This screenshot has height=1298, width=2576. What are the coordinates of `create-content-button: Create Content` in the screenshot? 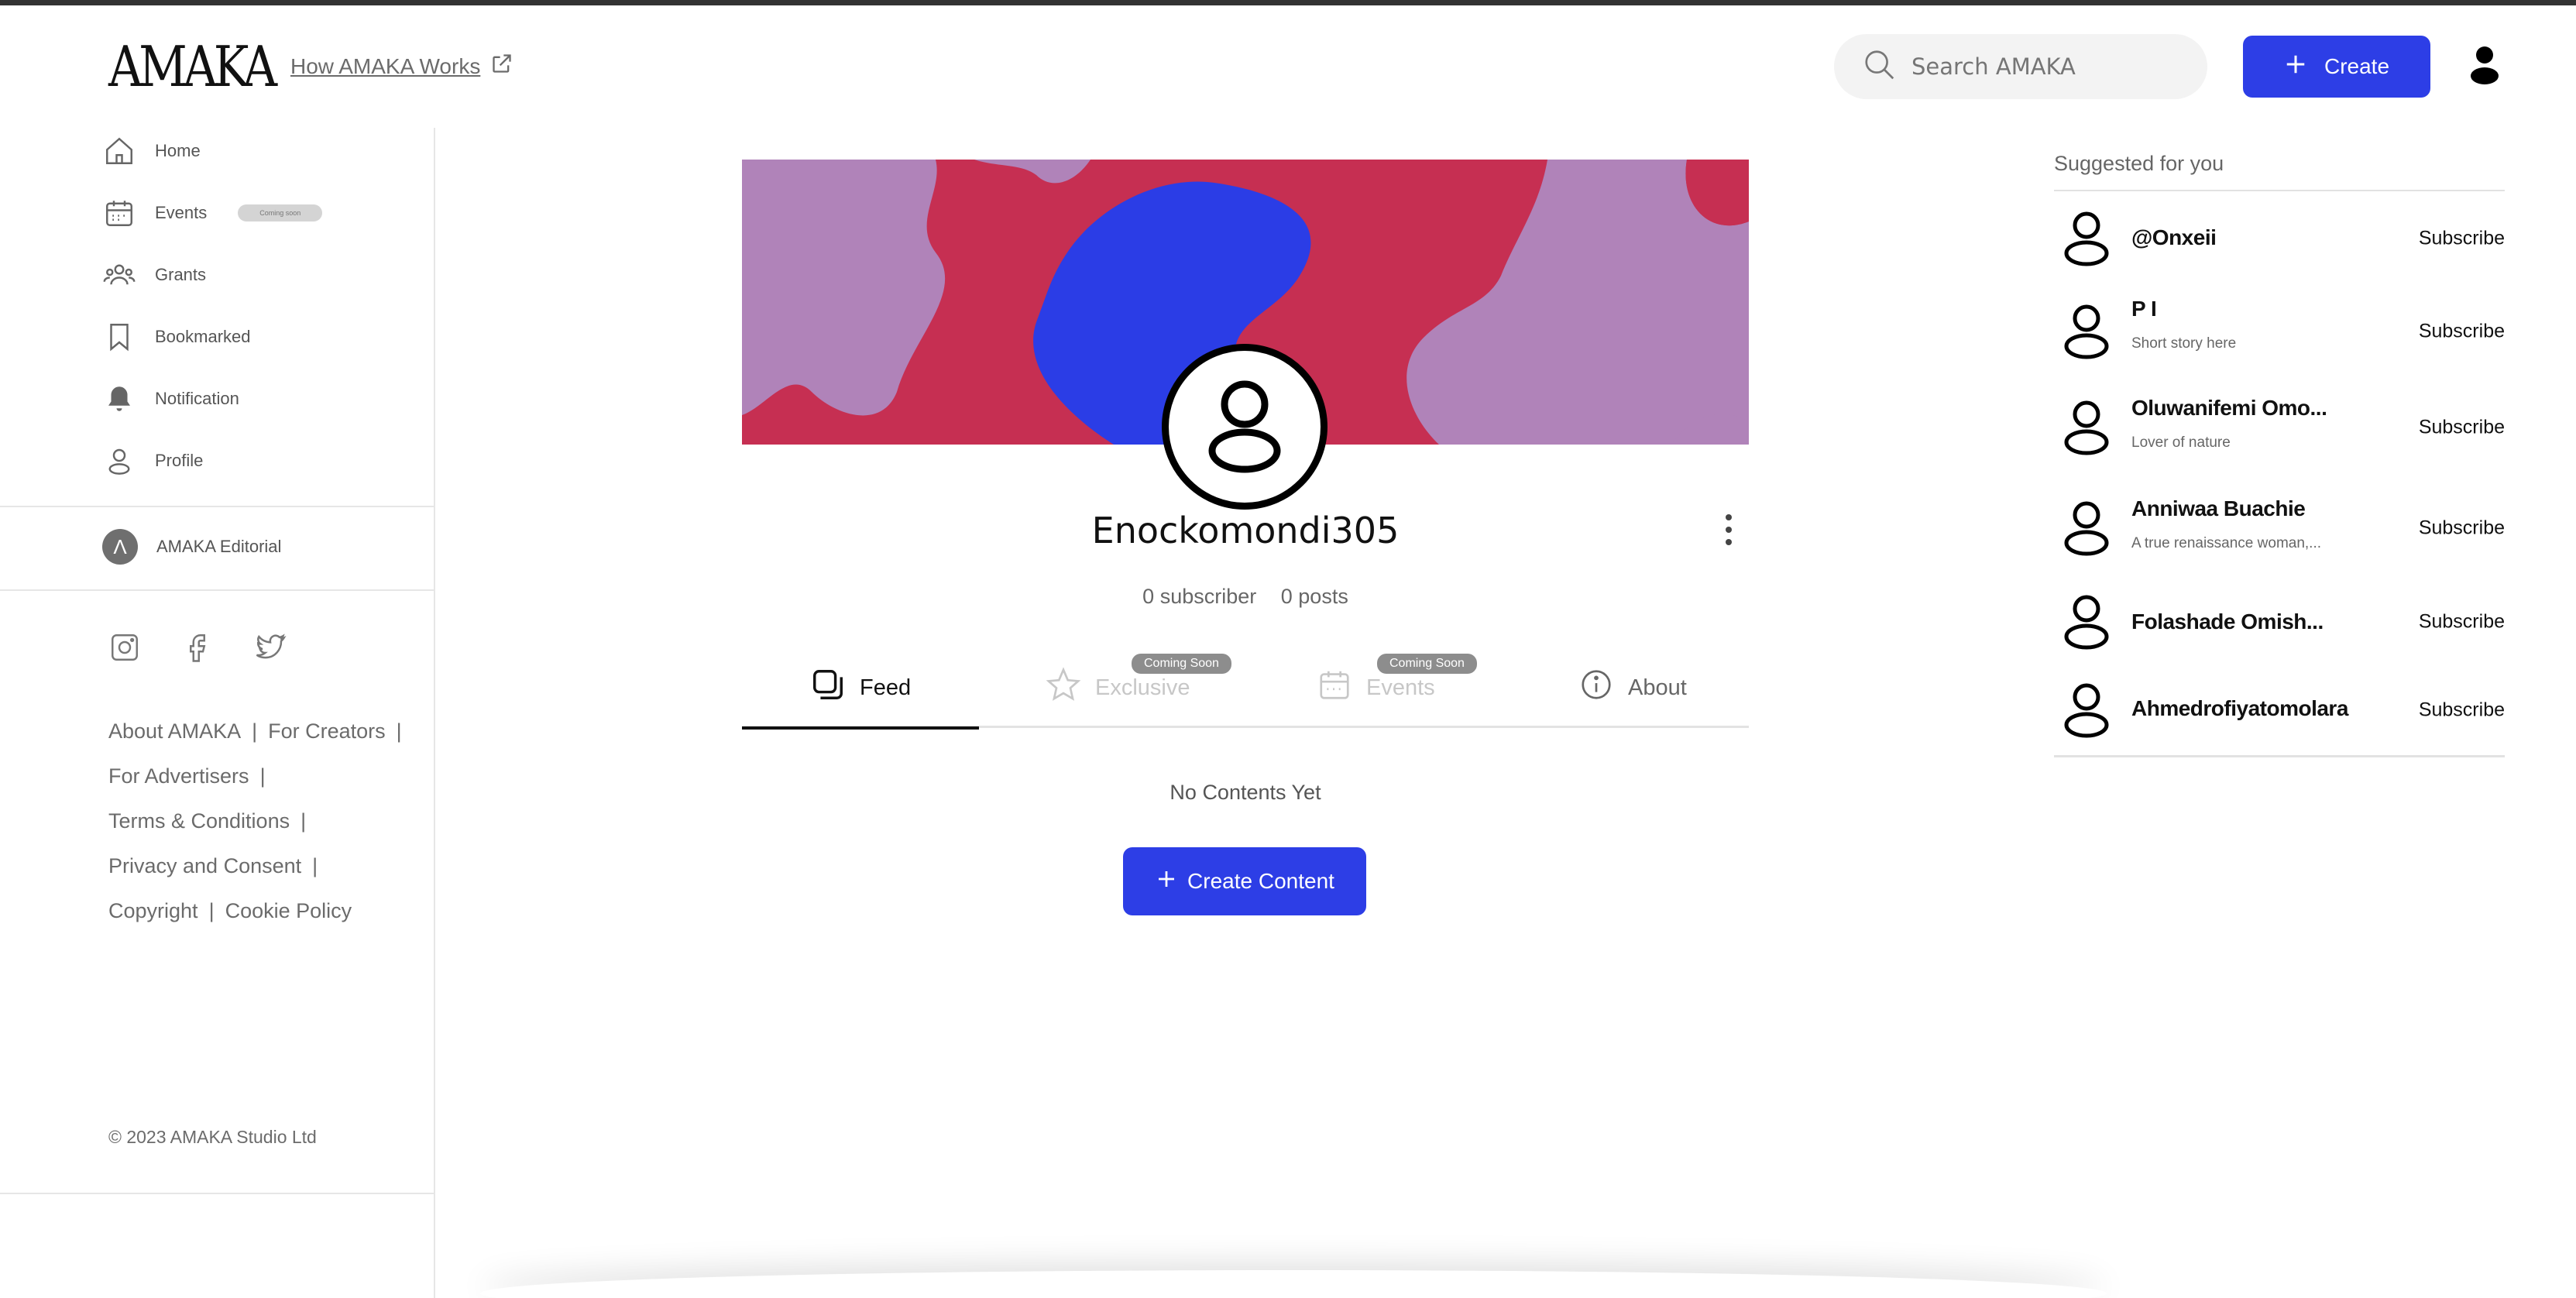 It's located at (1244, 881).